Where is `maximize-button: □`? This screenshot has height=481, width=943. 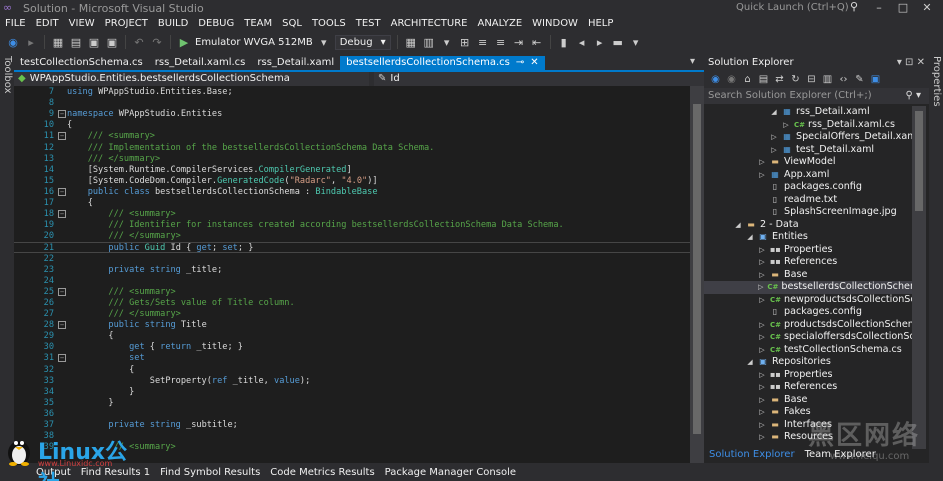
maximize-button: □ is located at coordinates (903, 8).